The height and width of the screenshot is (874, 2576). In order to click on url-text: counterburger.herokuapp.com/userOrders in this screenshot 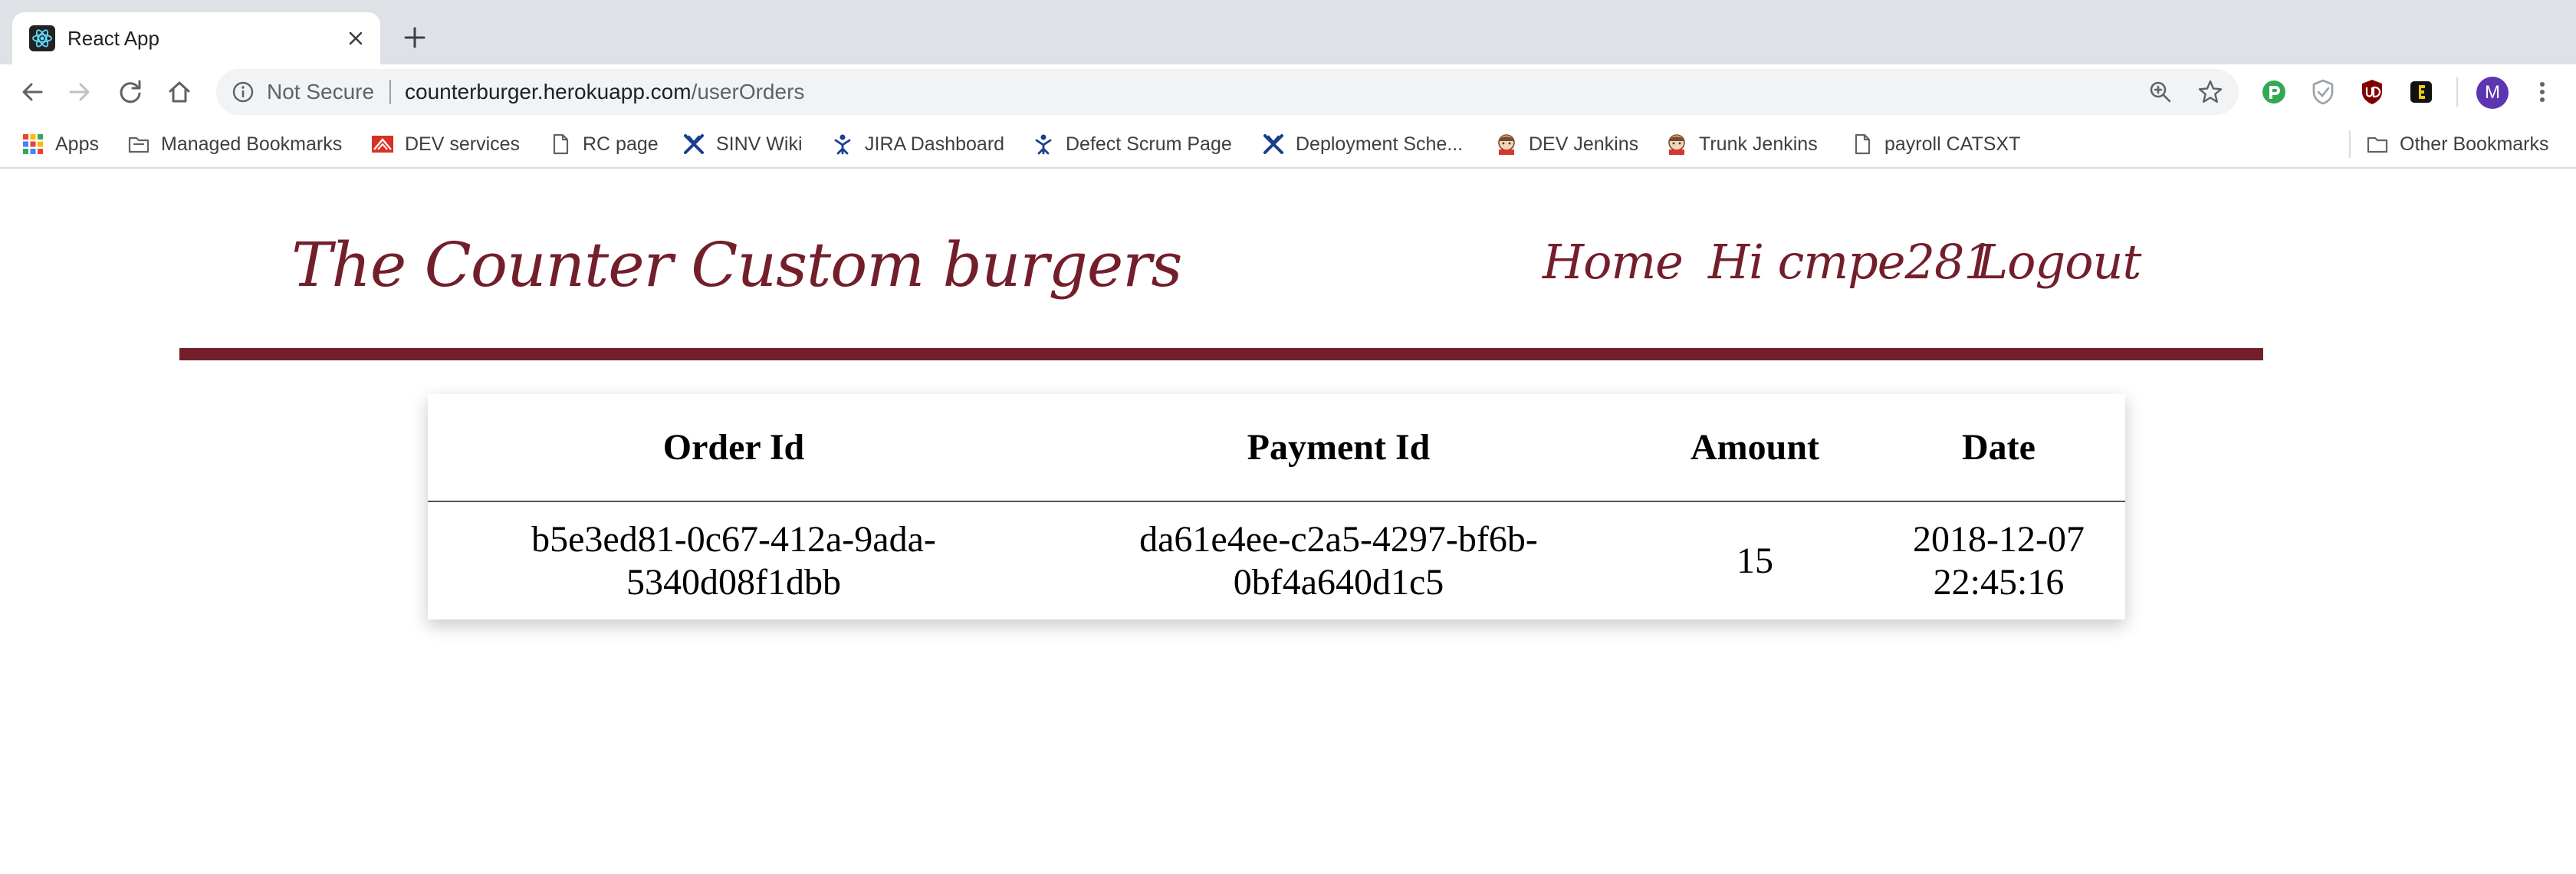, I will do `click(605, 92)`.